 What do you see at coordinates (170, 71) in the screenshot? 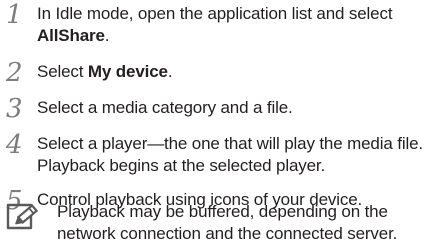
I see `step-2-period: .` at bounding box center [170, 71].